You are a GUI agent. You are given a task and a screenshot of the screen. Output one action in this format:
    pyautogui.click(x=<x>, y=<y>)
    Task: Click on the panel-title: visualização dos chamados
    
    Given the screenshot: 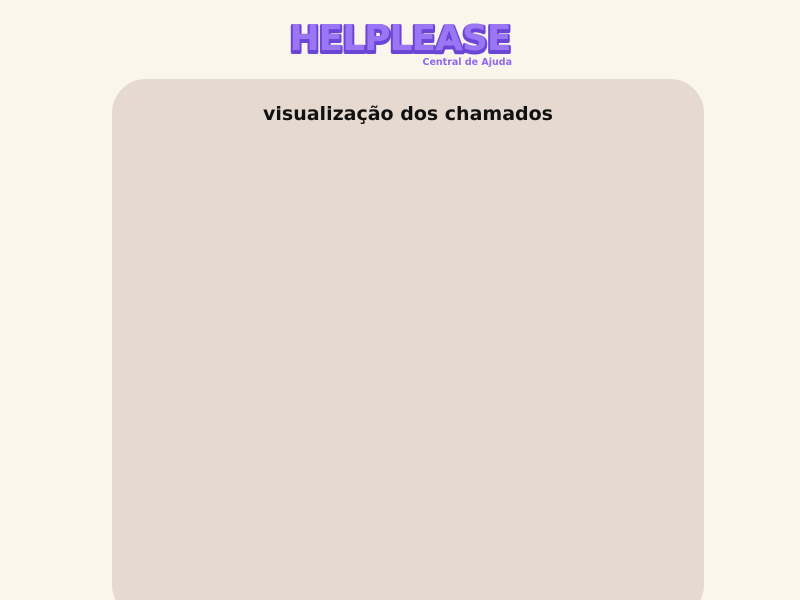 What is the action you would take?
    pyautogui.click(x=408, y=114)
    